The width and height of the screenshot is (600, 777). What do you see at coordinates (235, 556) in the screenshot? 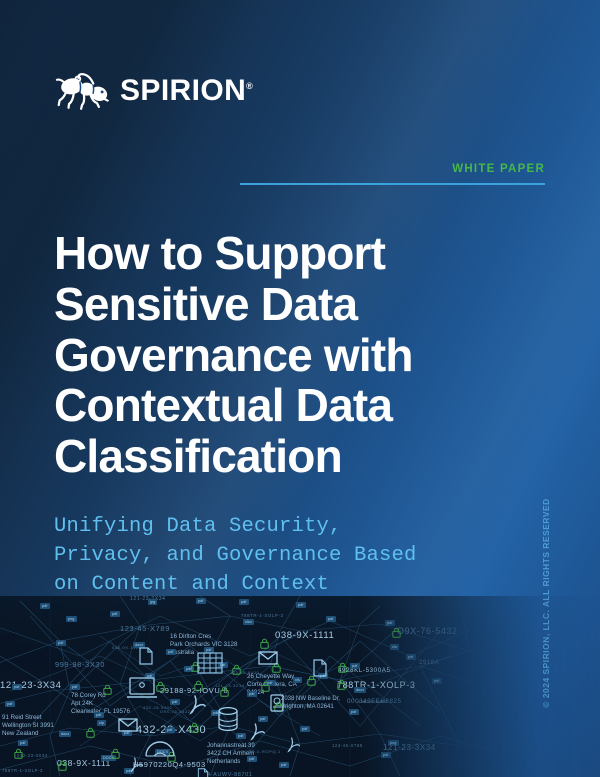
I see `subtitle-line-2: Privacy, and Governance Based` at bounding box center [235, 556].